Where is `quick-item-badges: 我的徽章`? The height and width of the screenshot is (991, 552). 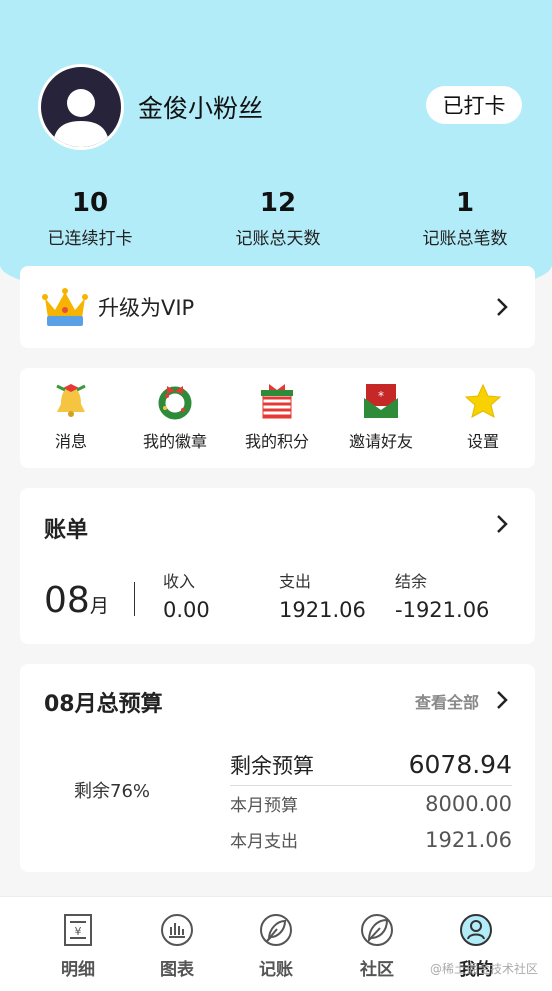
quick-item-badges: 我的徽章 is located at coordinates (175, 417).